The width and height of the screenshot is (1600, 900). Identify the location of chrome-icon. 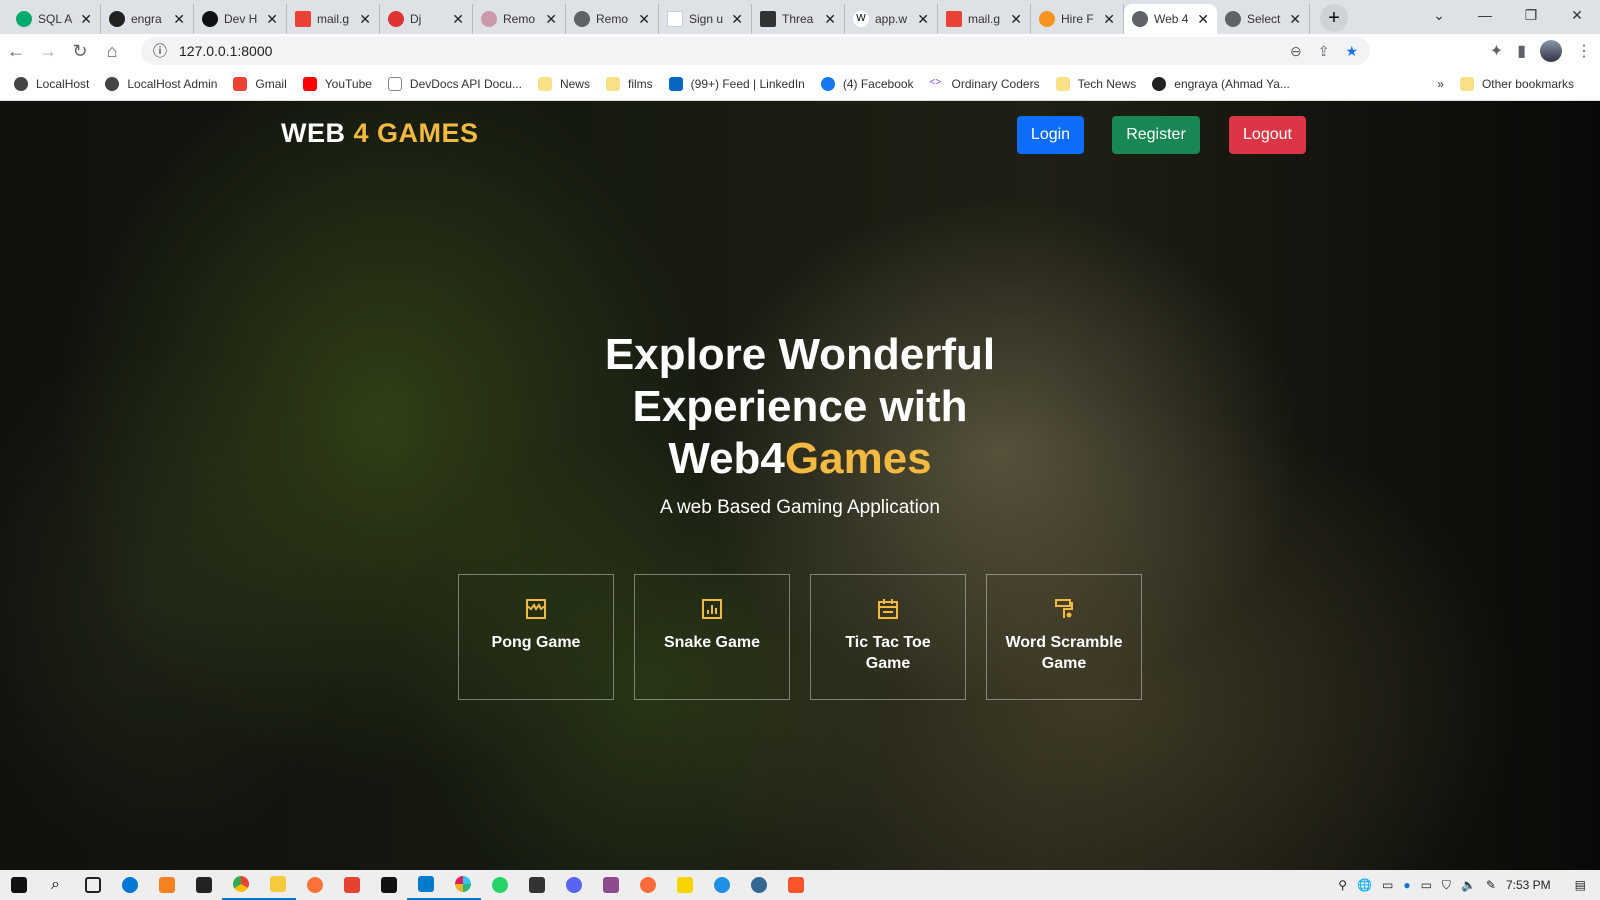
(240, 885).